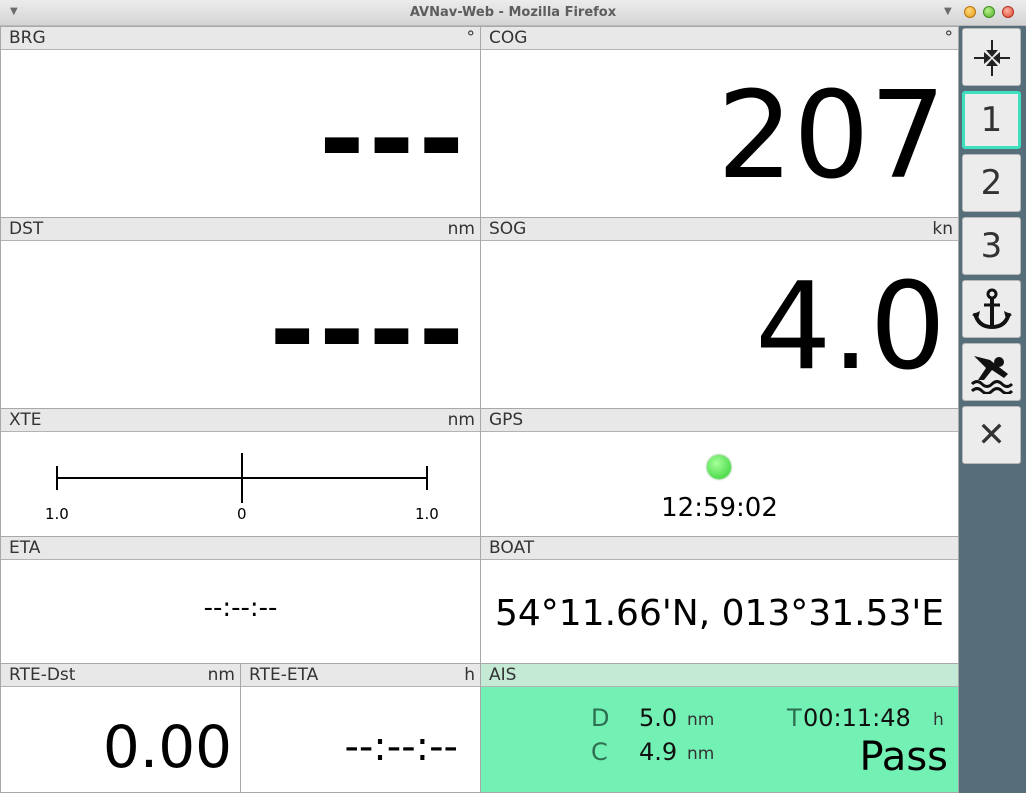  I want to click on man-overboard-button, so click(991, 372).